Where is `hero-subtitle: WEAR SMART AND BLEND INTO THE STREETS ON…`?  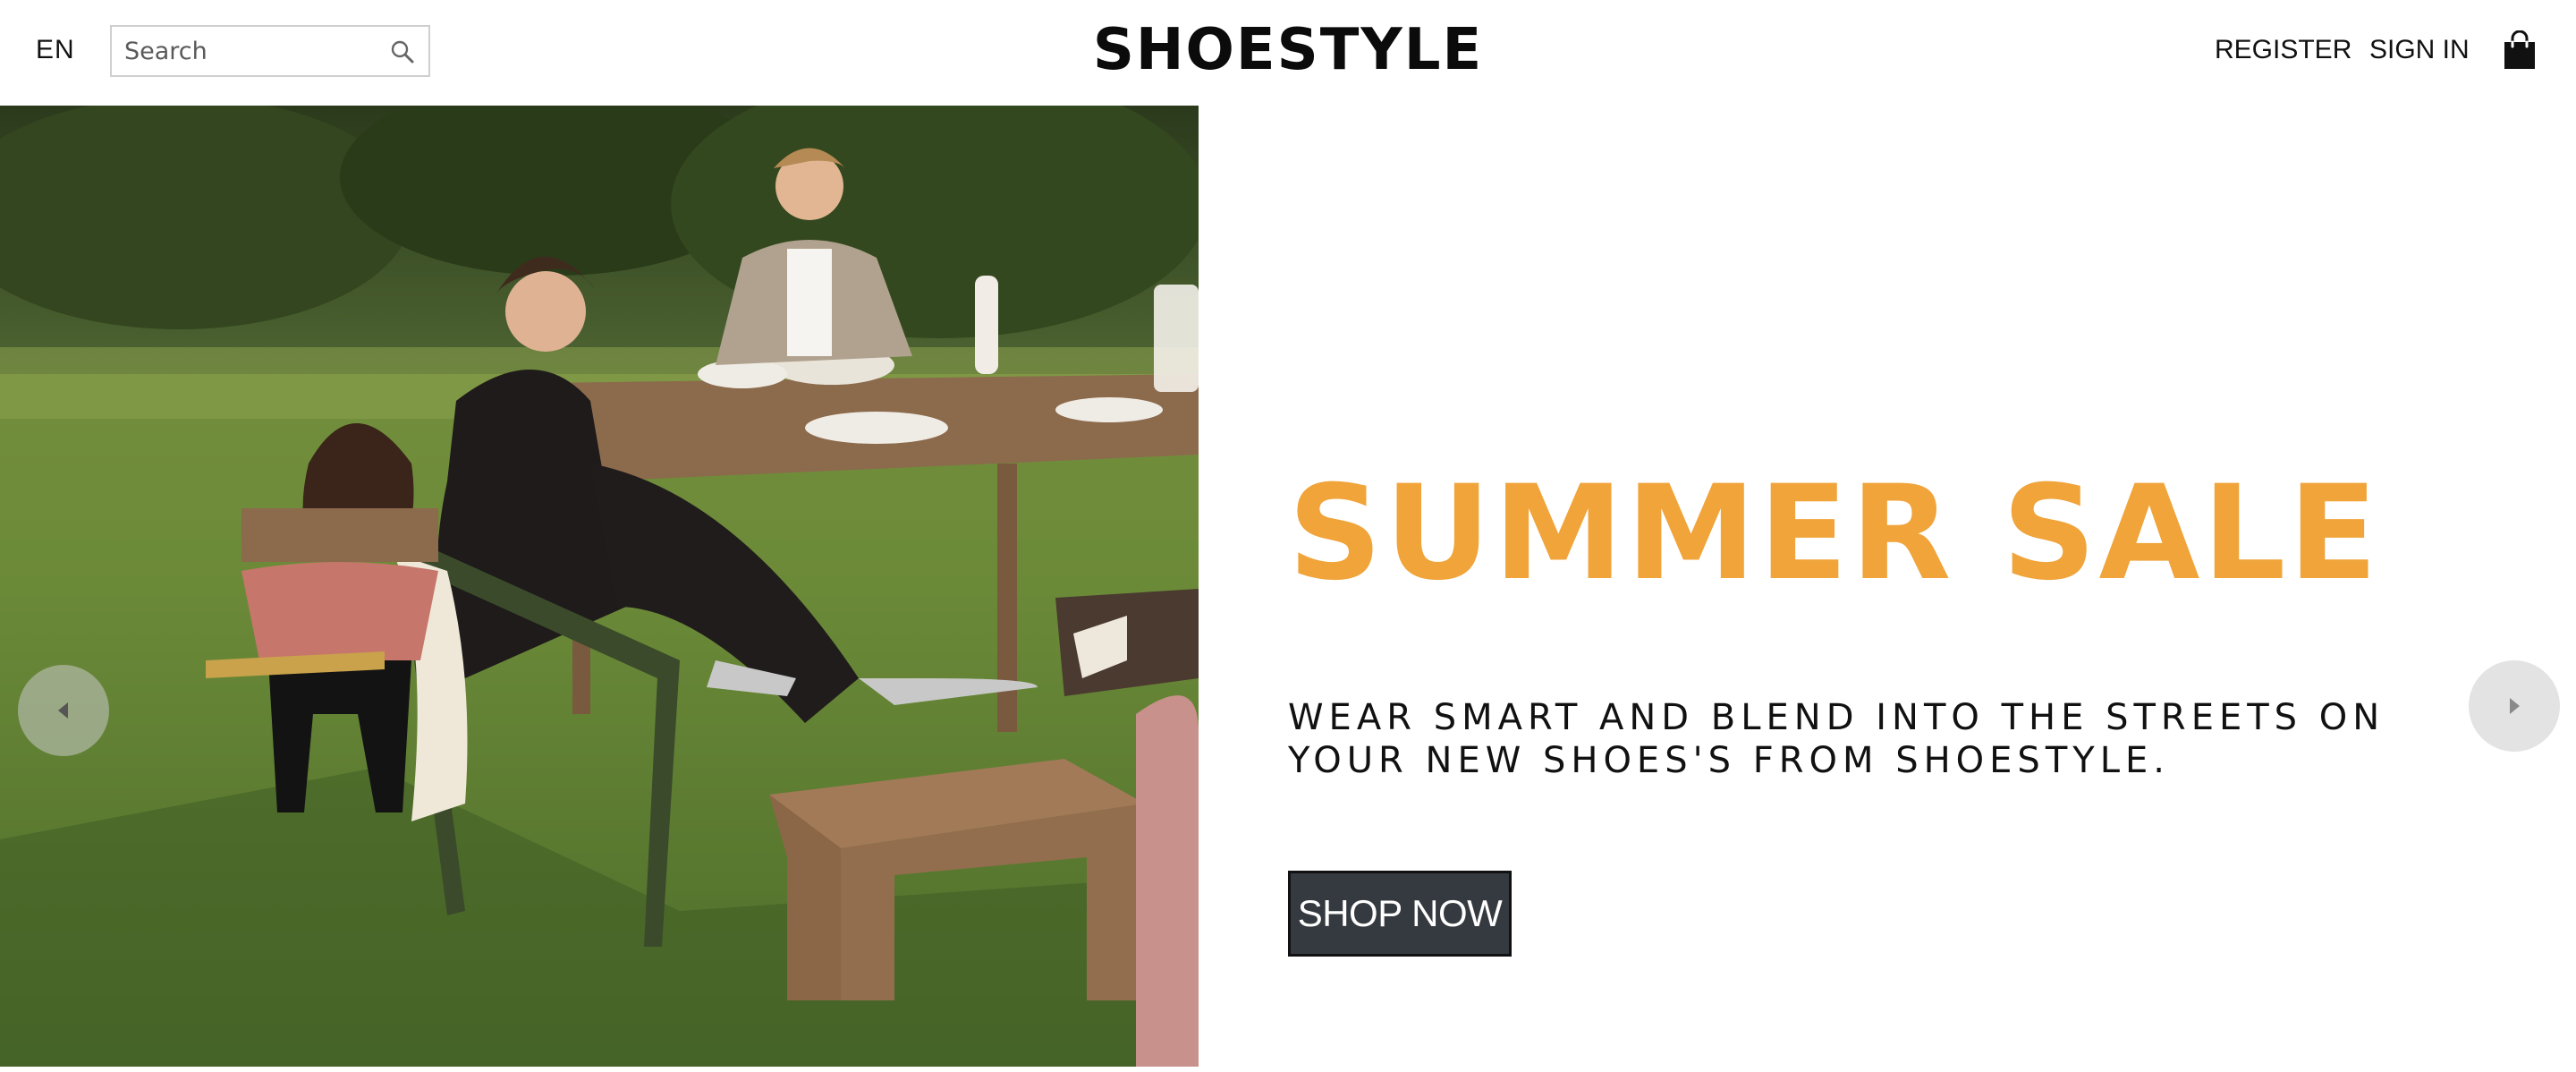 hero-subtitle: WEAR SMART AND BLEND INTO THE STREETS ON… is located at coordinates (1836, 739).